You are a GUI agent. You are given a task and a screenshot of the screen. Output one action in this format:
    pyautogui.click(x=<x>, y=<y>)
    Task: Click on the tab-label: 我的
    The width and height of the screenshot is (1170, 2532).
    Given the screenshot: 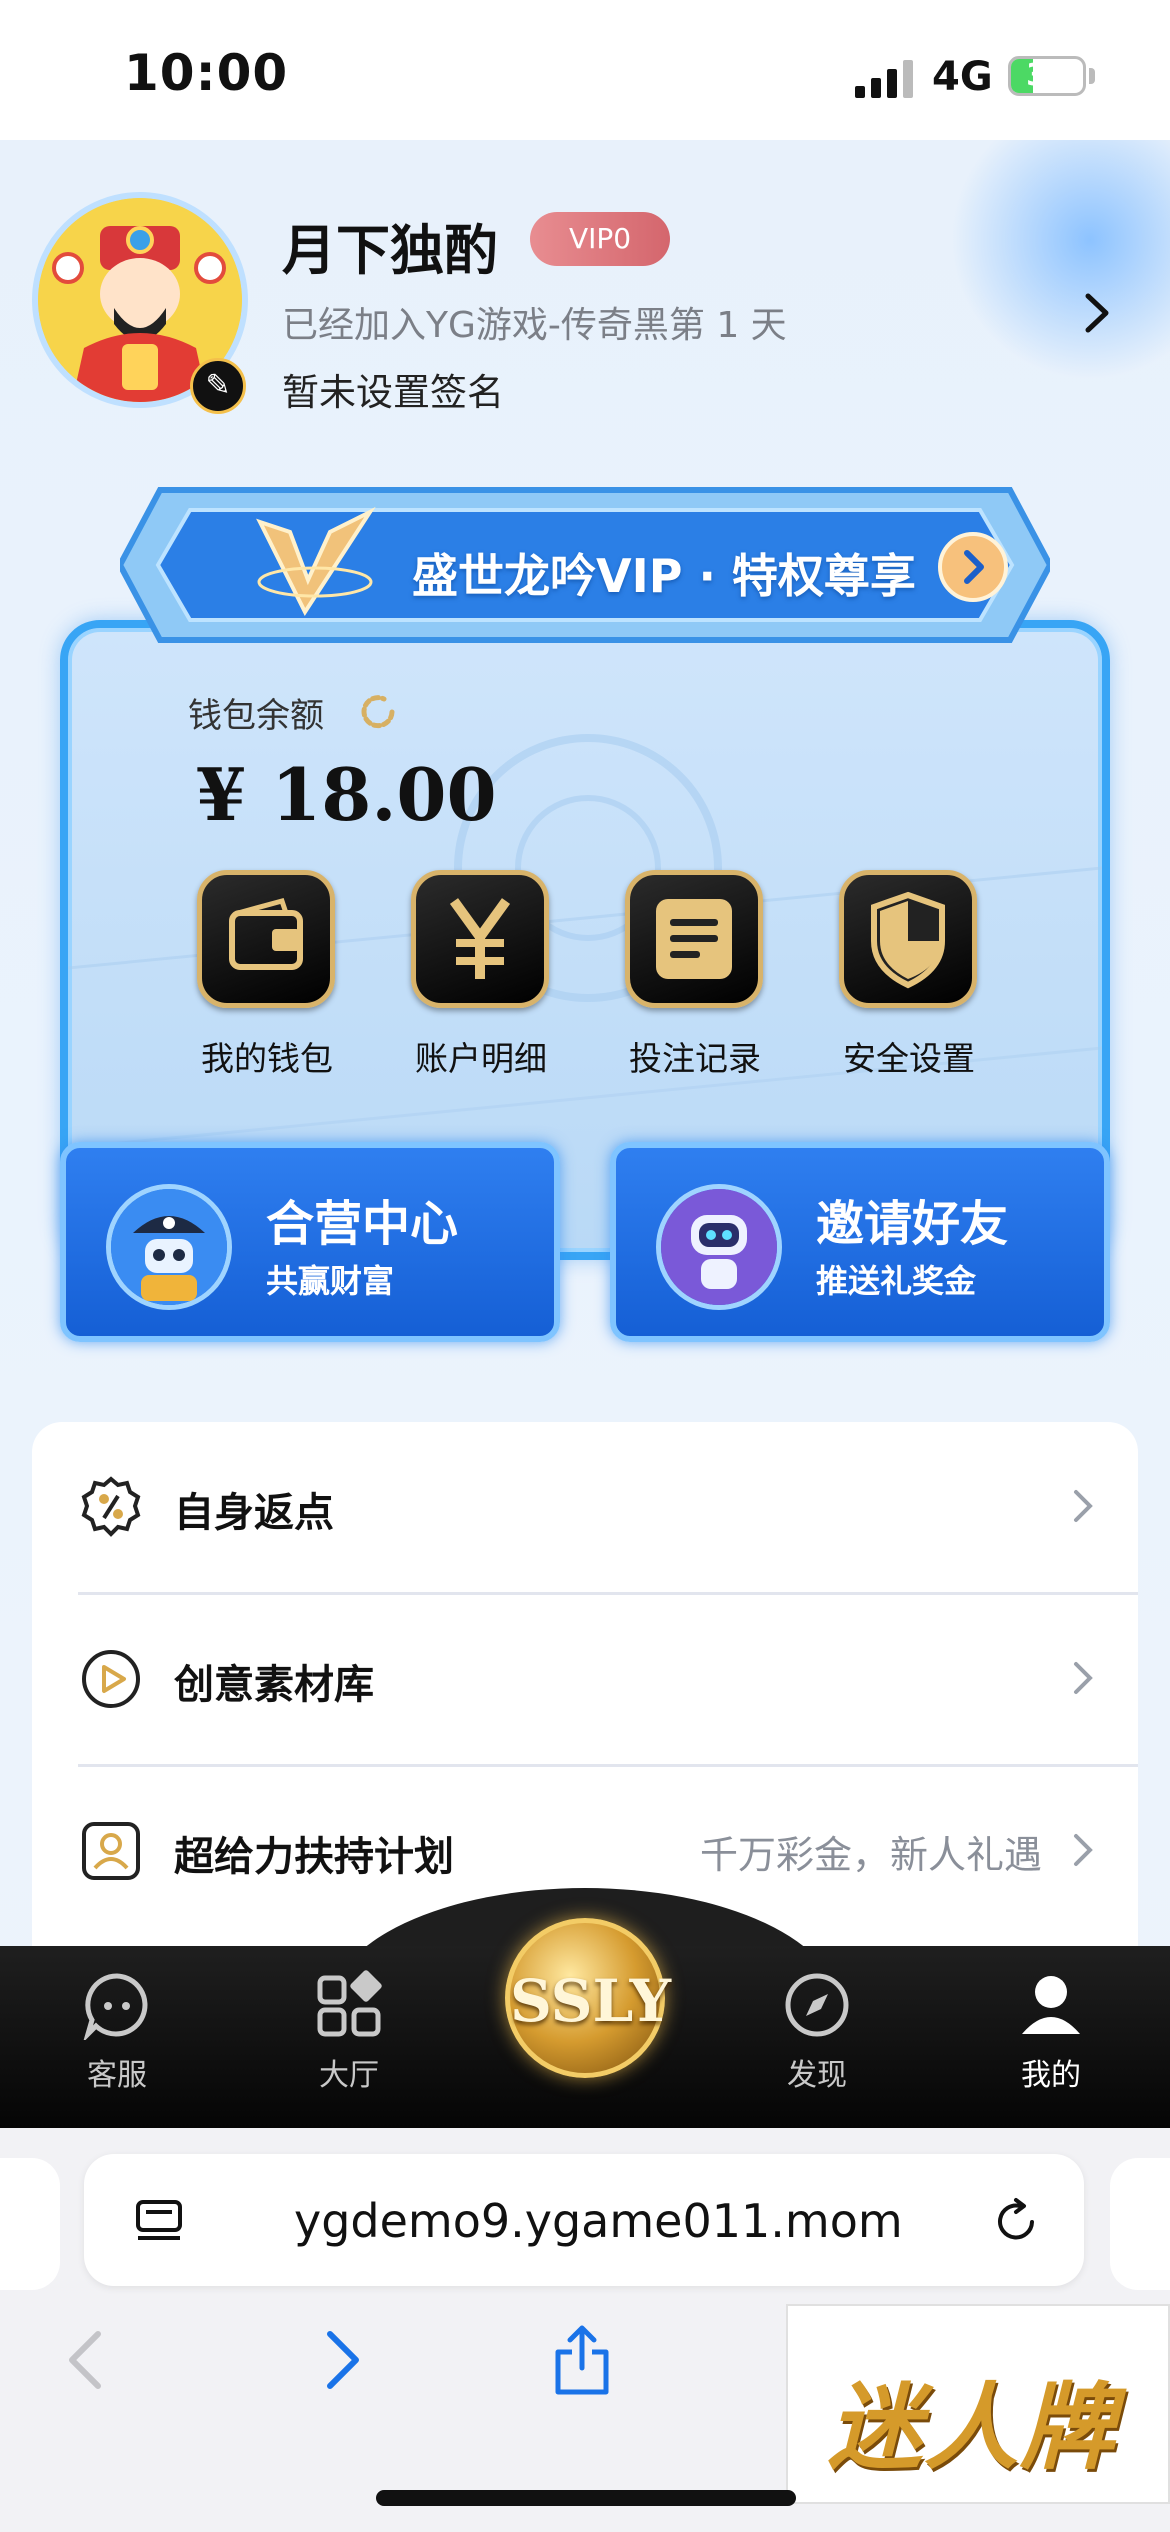 What is the action you would take?
    pyautogui.click(x=1051, y=2075)
    